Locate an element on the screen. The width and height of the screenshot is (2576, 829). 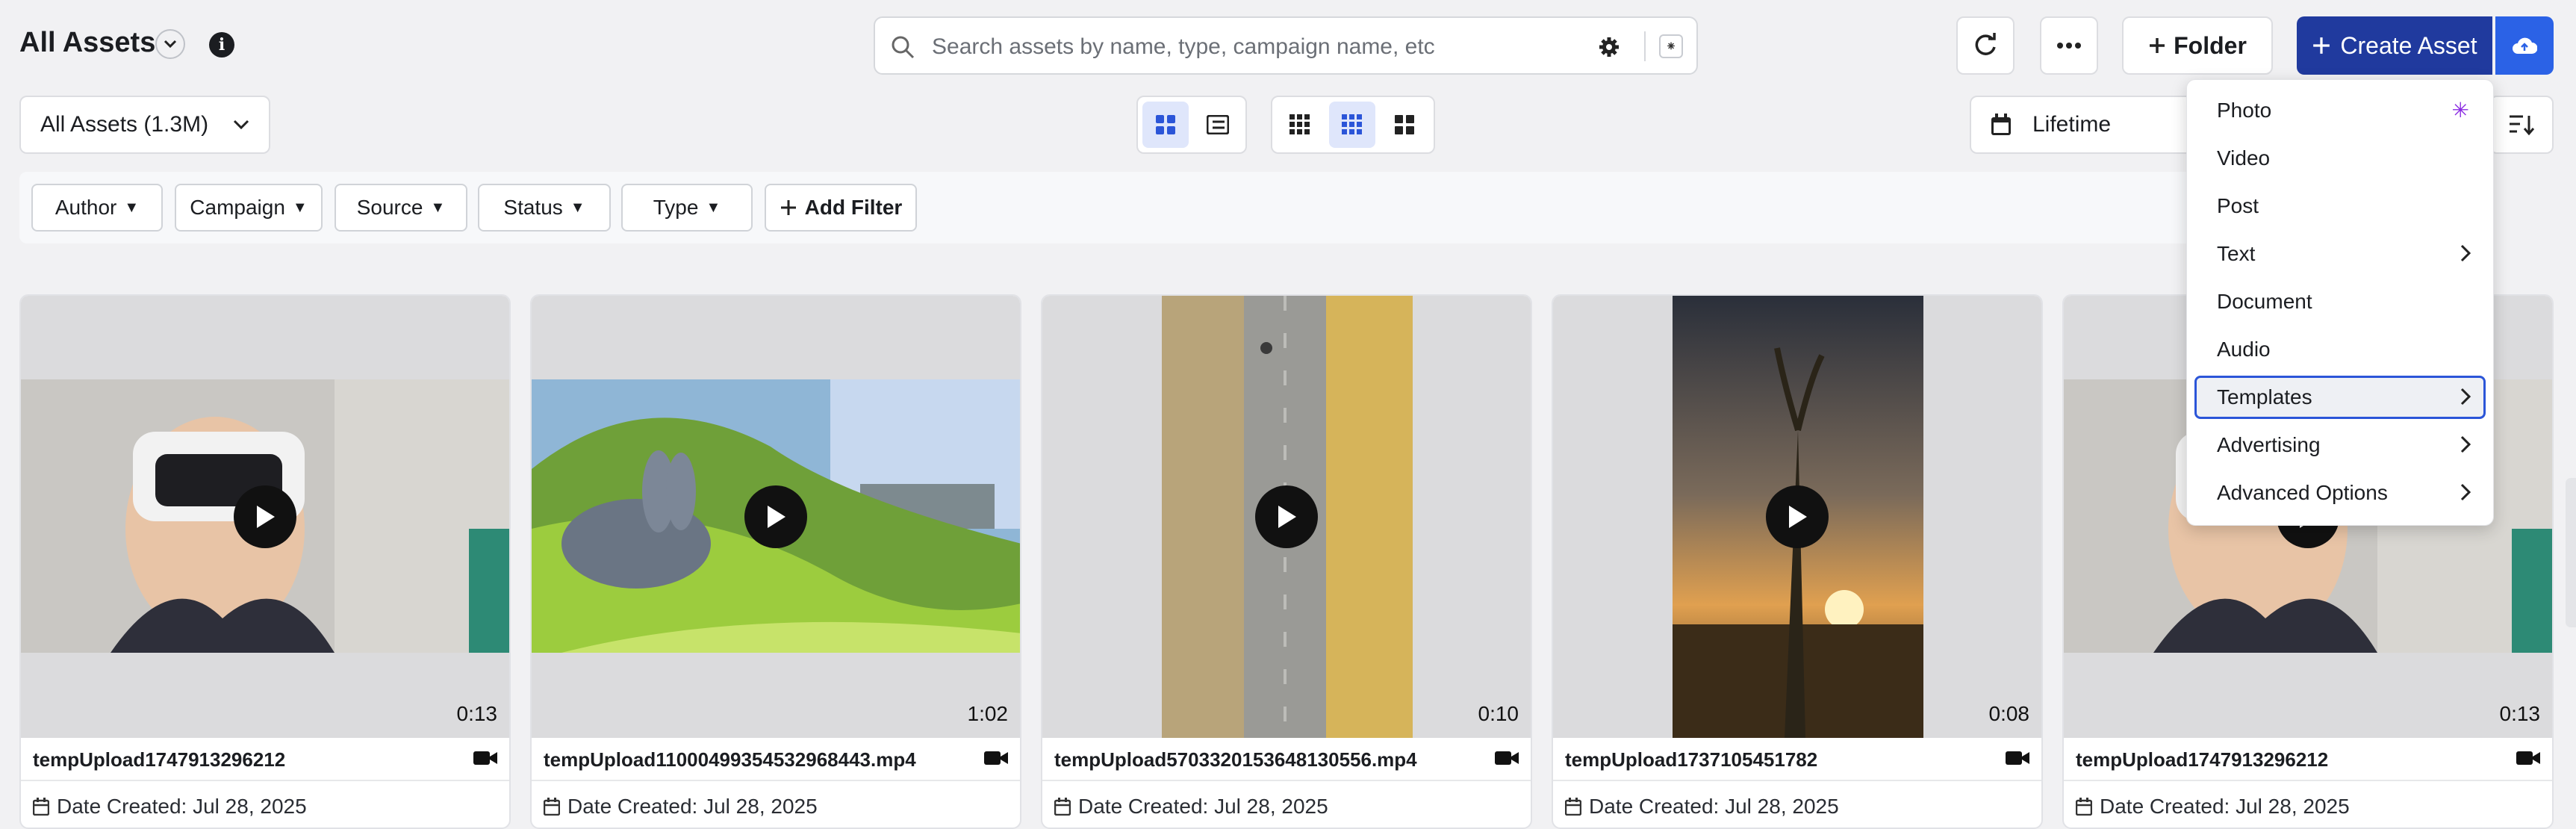
grid-layout-button is located at coordinates (1165, 125).